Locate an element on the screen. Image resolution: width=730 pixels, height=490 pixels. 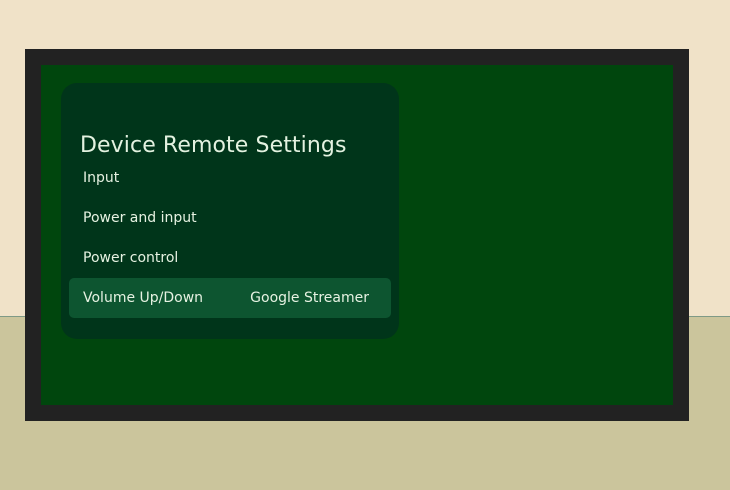
menu-item-power-control: Power control is located at coordinates (230, 258).